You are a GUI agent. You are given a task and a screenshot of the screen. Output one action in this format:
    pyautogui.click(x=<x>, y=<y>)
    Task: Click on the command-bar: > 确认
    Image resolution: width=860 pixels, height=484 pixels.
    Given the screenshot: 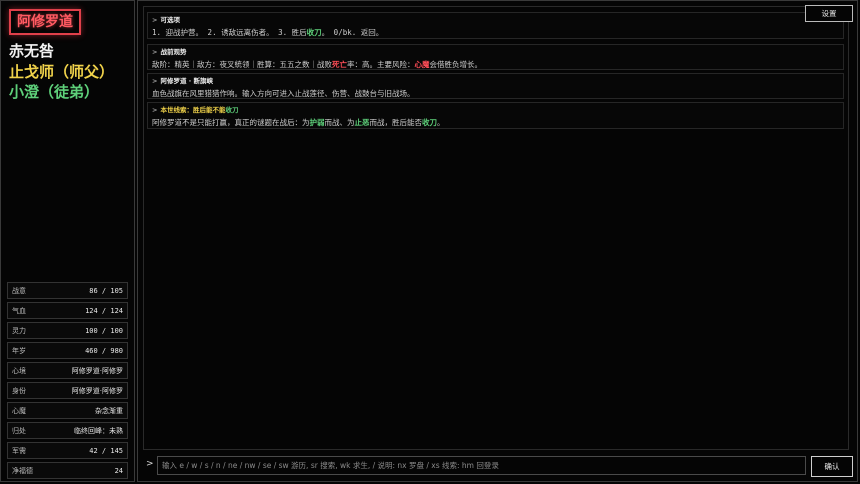 What is the action you would take?
    pyautogui.click(x=498, y=466)
    